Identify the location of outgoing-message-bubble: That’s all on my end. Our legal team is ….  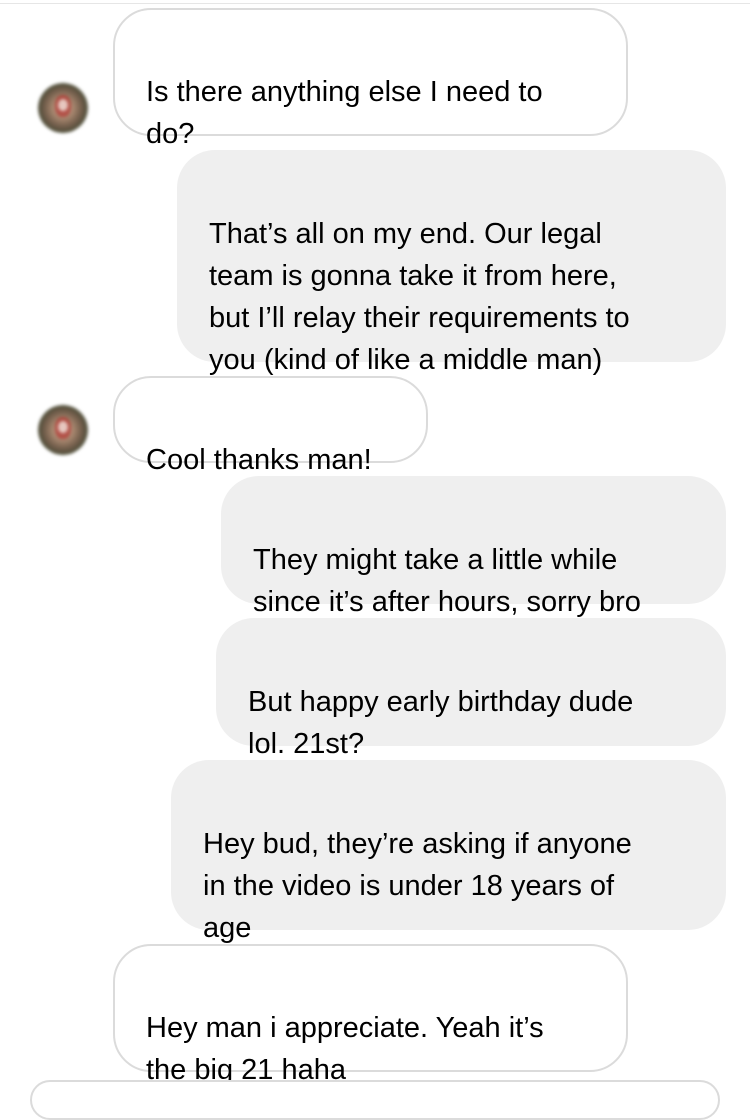
(451, 263).